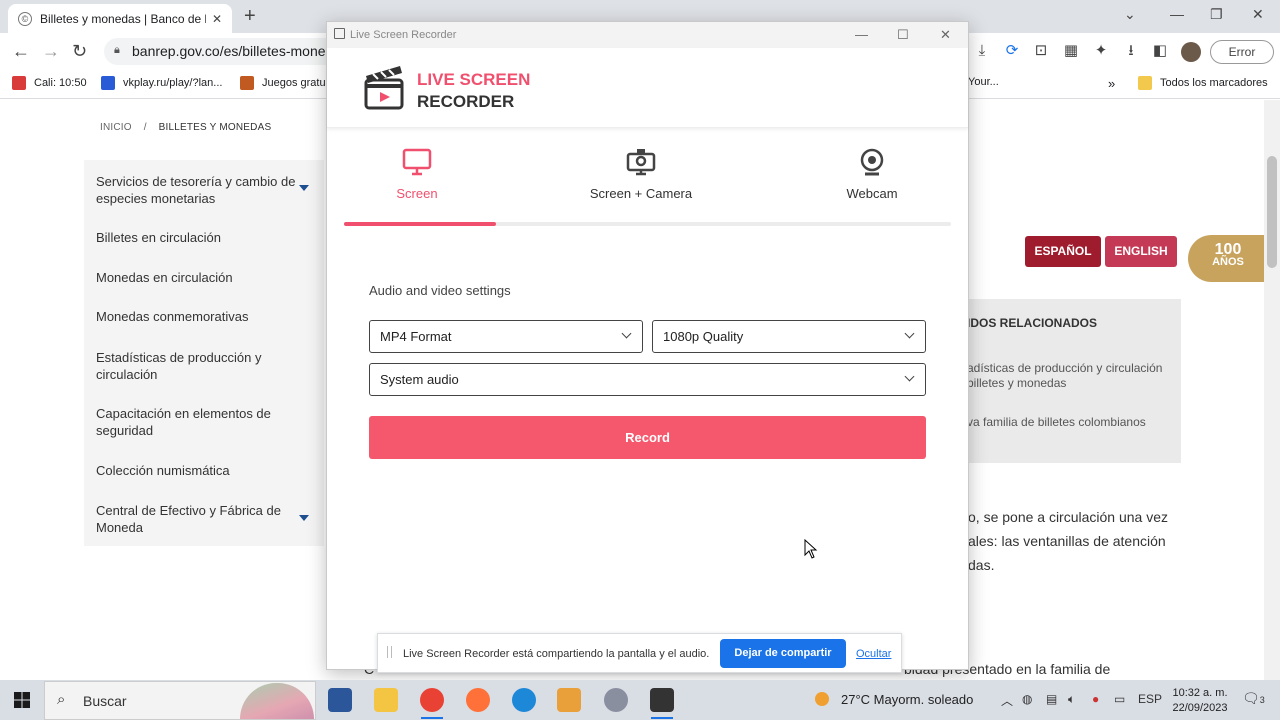 This screenshot has height=720, width=1280. Describe the element at coordinates (21, 51) in the screenshot. I see `back-icon: ←` at that location.